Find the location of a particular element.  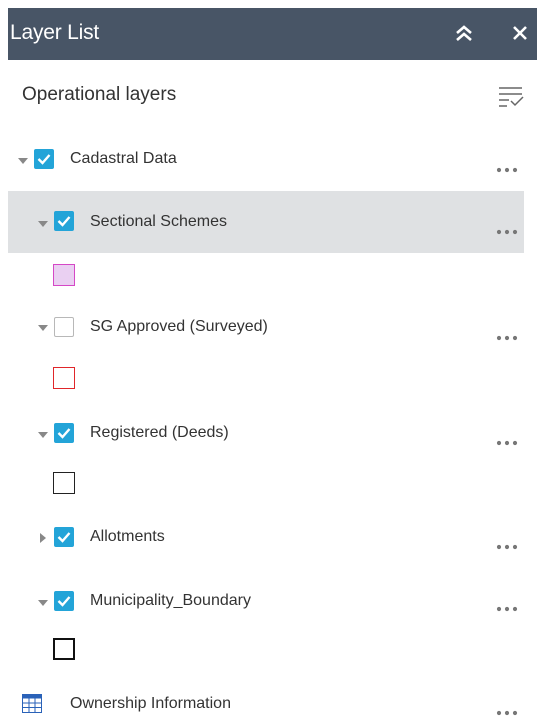

layer-label: Municipality_Boundary is located at coordinates (170, 600).